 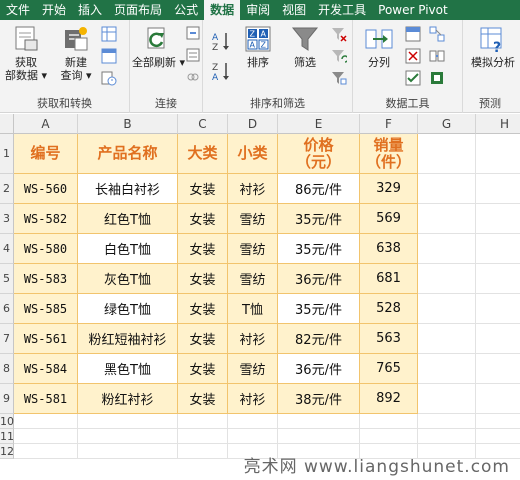 I want to click on tab-review: 审阅, so click(x=258, y=10).